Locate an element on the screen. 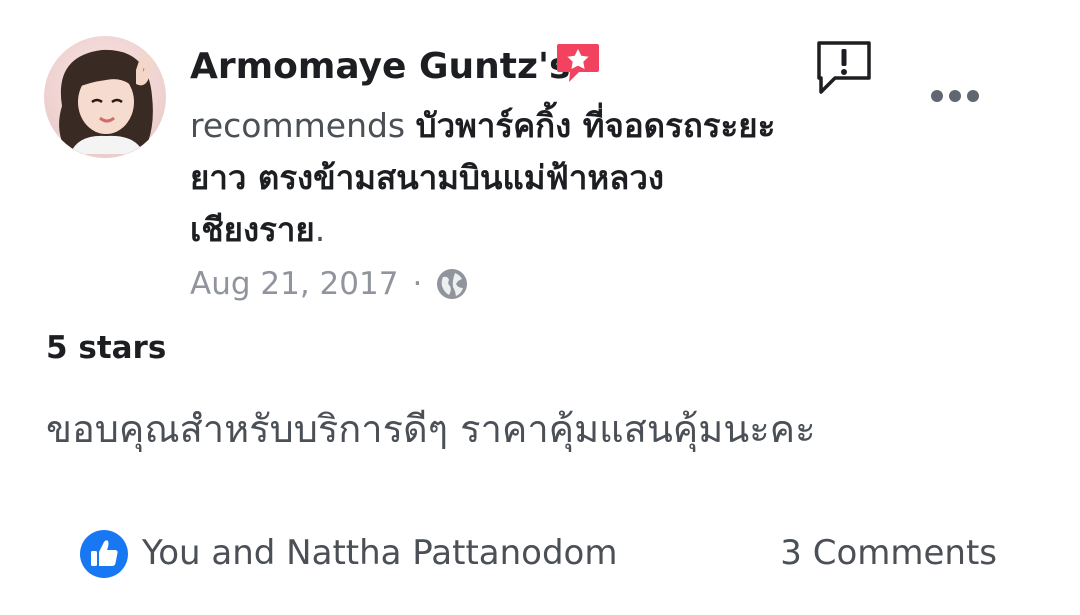 The width and height of the screenshot is (1080, 615). star-speech-bubble-icon is located at coordinates (578, 62).